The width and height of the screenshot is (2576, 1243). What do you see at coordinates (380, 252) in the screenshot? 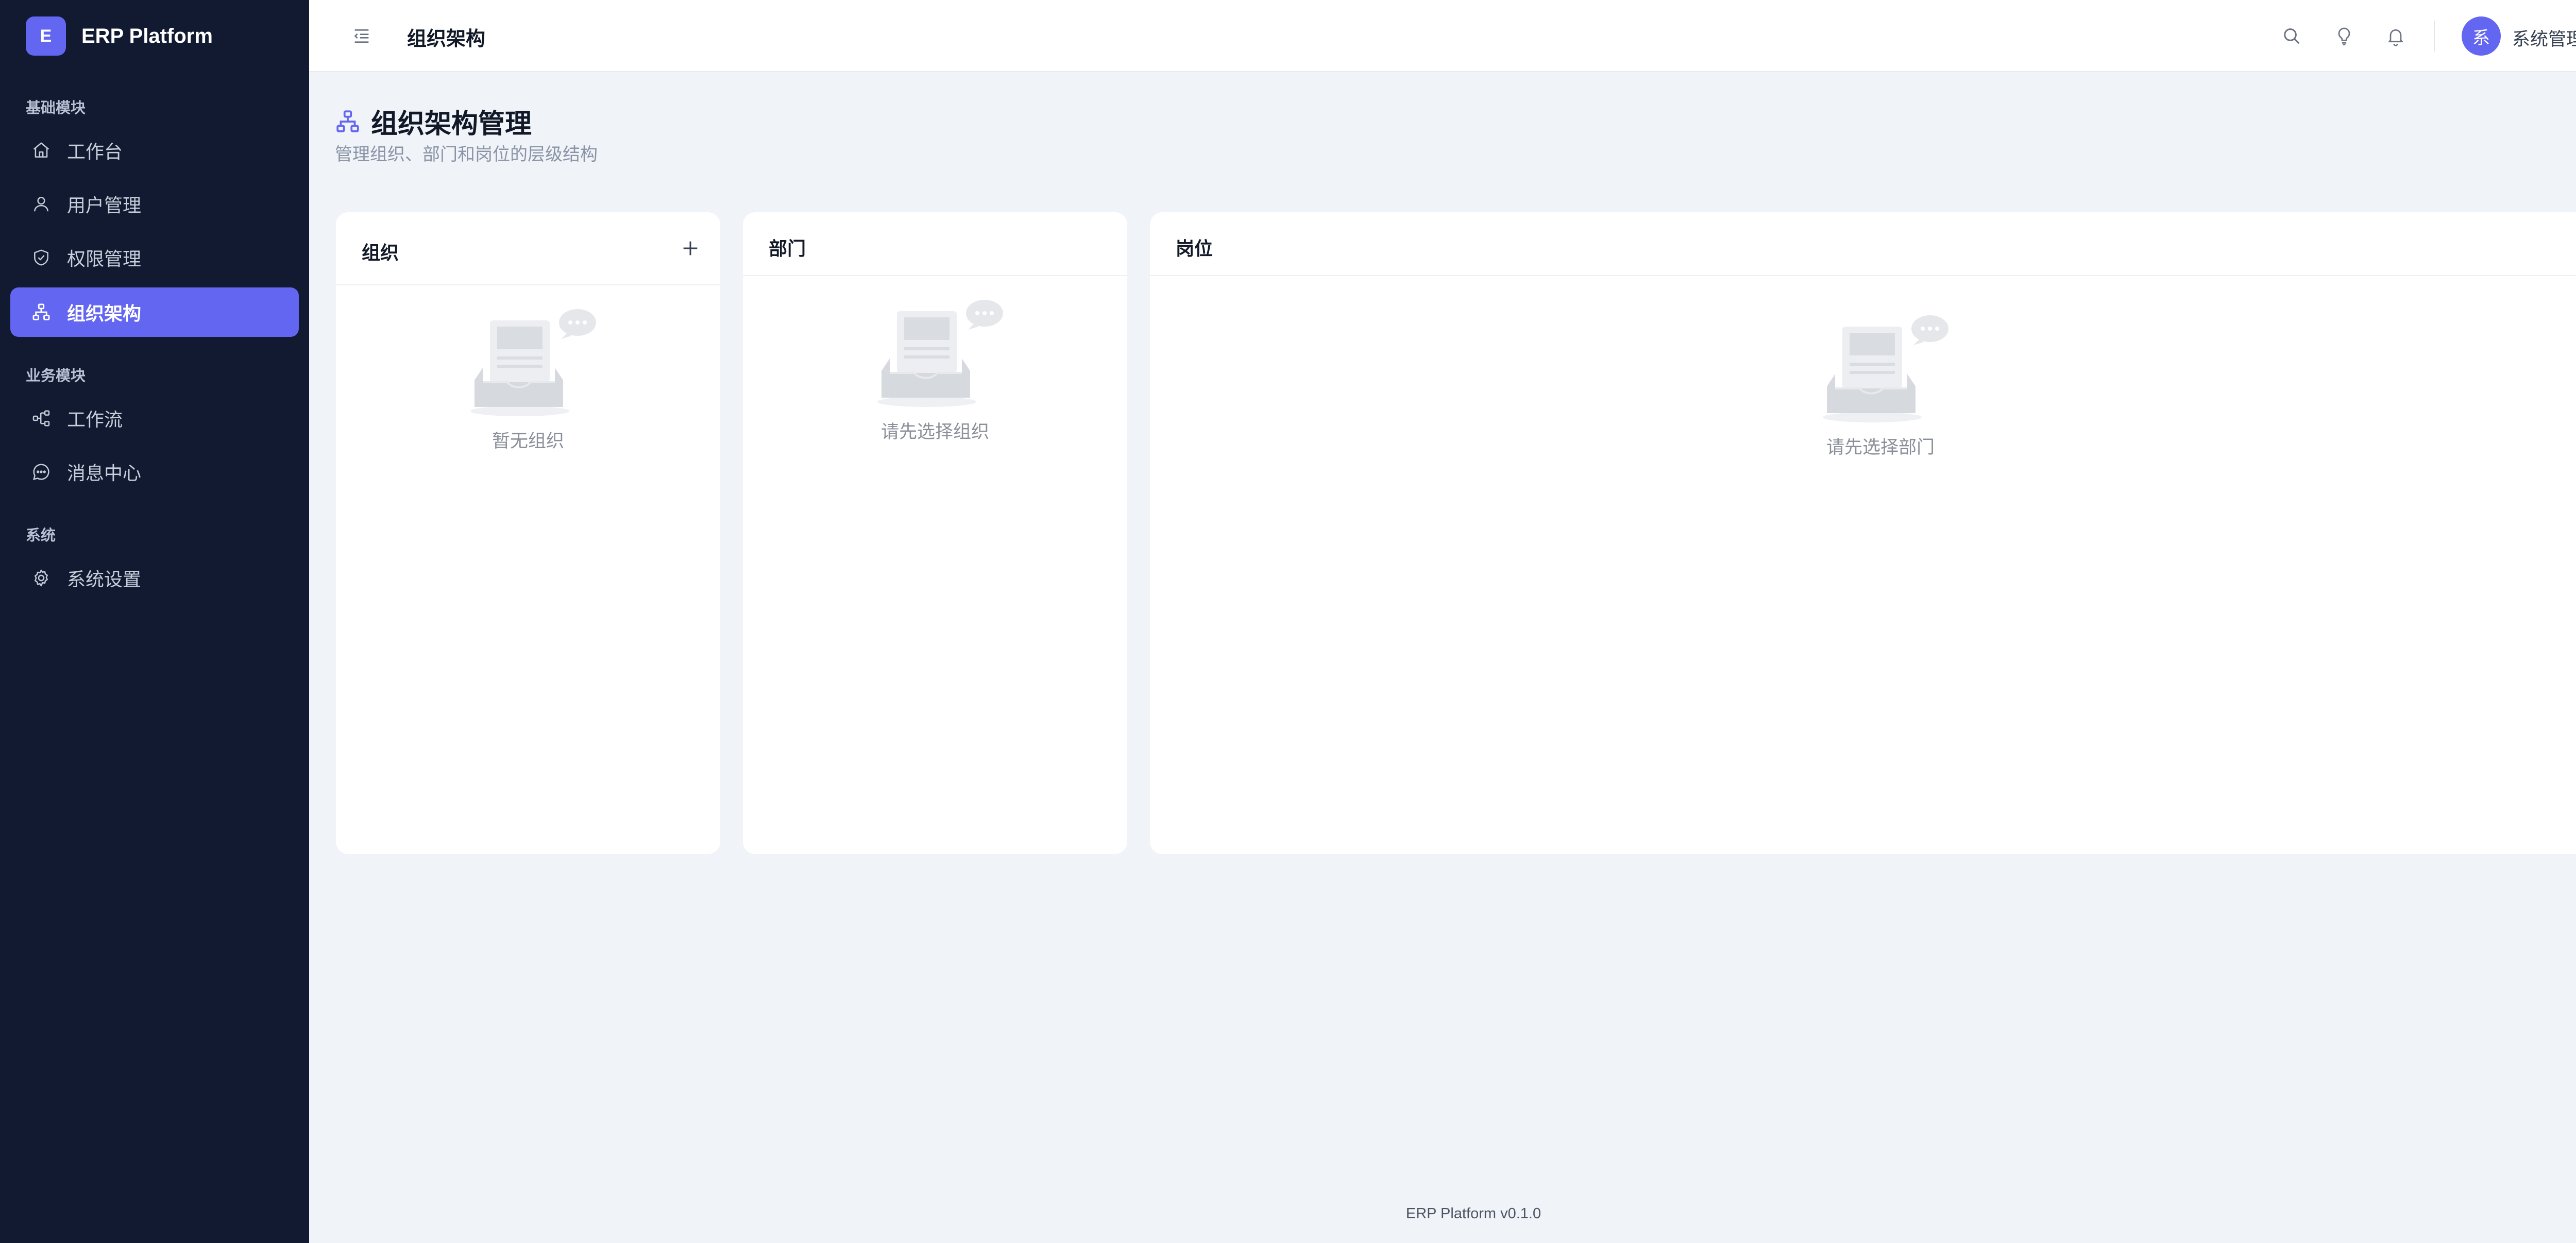
I see `organization-panel-title: 组织` at bounding box center [380, 252].